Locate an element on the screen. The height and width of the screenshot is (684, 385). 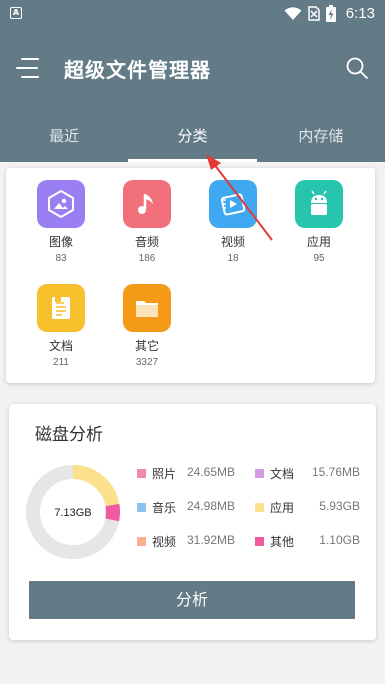
category-images: 图像 83 is located at coordinates (61, 222).